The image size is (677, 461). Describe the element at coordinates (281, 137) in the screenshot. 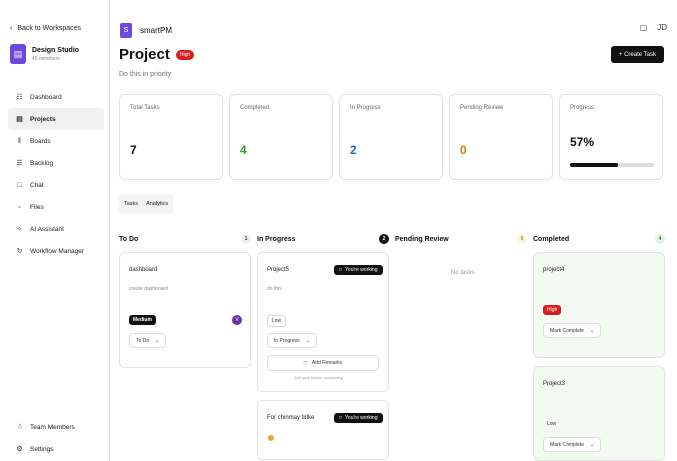

I see `stat-card-completed: Completed 4` at that location.